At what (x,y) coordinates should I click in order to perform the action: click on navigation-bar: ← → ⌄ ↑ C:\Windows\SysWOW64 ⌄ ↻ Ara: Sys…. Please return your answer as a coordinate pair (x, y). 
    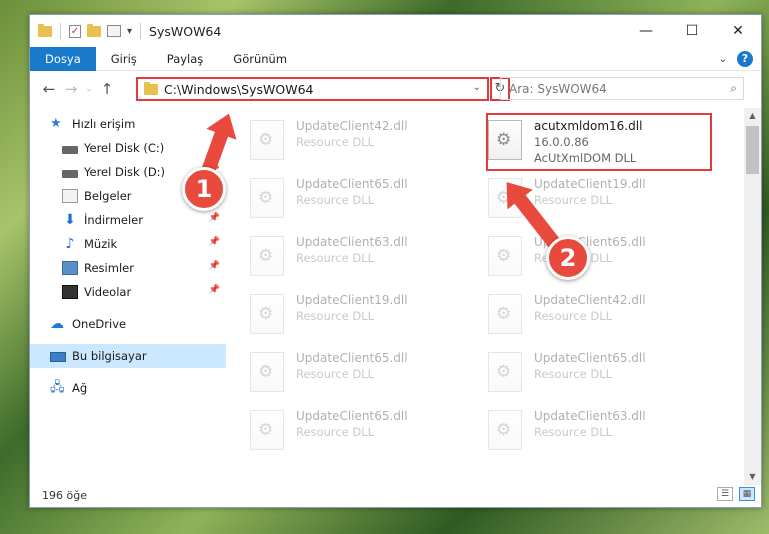
    Looking at the image, I should click on (395, 89).